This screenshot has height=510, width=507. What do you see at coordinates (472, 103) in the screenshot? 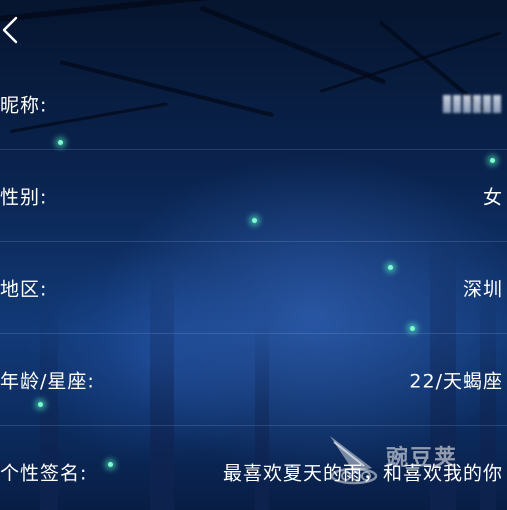
I see `blurred-nickname` at bounding box center [472, 103].